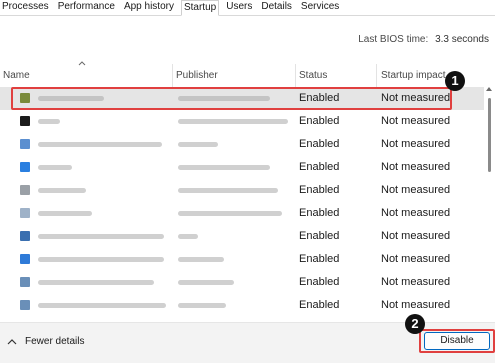 The width and height of the screenshot is (495, 363). I want to click on disable-button: Disable, so click(457, 341).